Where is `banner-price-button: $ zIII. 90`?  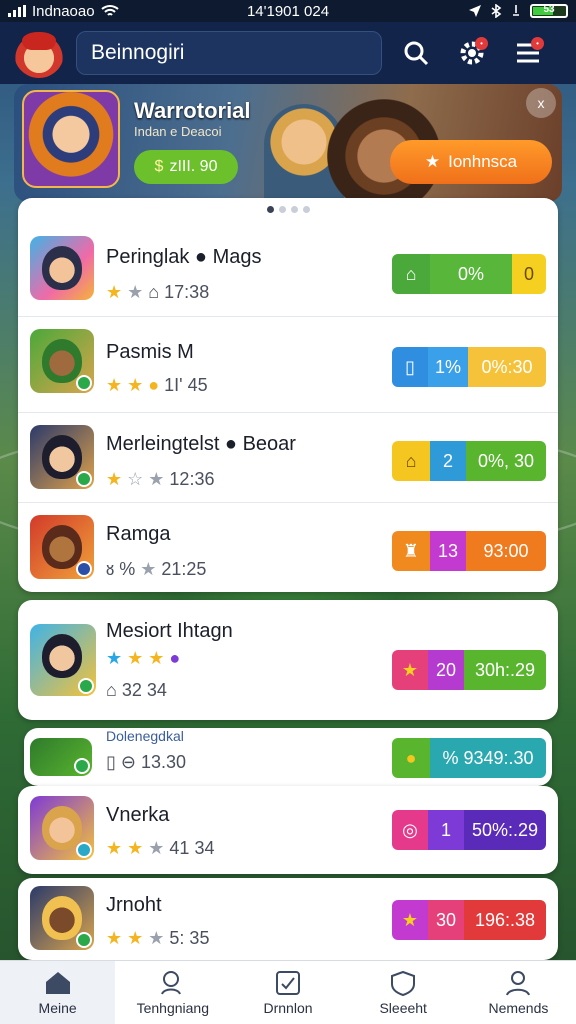
banner-price-button: $ zIII. 90 is located at coordinates (186, 167).